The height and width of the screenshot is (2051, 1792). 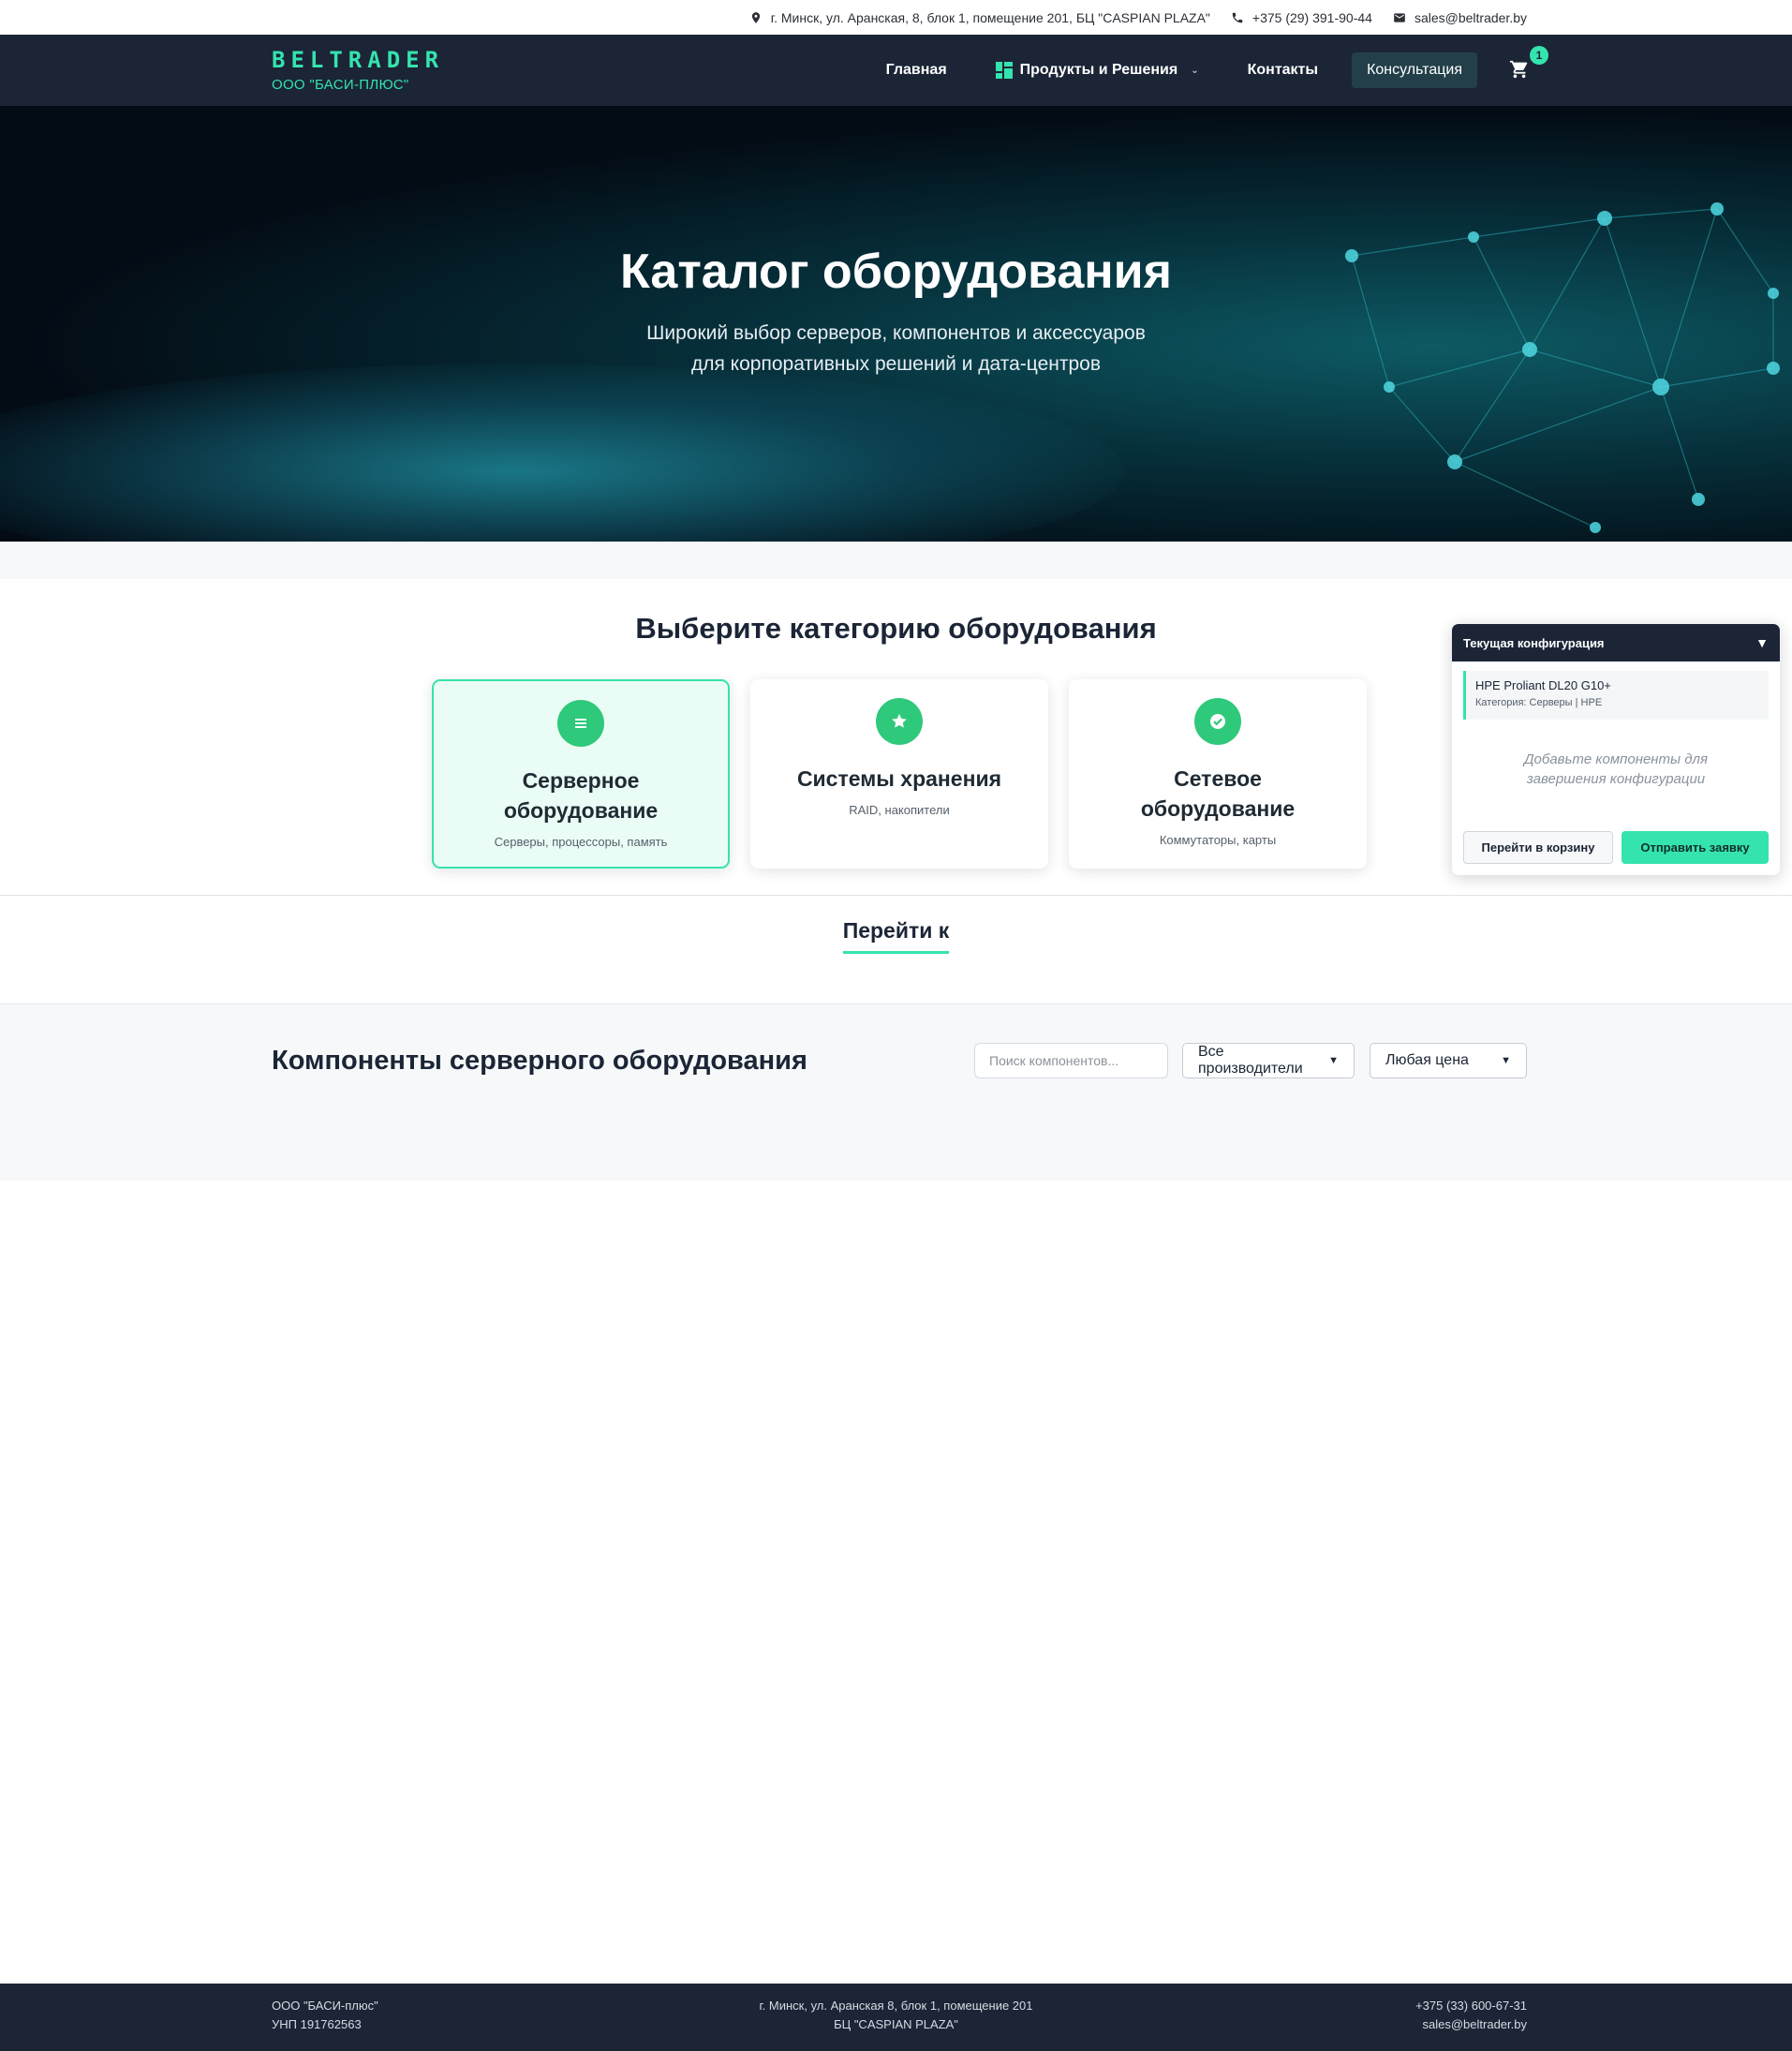 I want to click on nav-products: Продукты и Решения ⌄, so click(x=1097, y=70).